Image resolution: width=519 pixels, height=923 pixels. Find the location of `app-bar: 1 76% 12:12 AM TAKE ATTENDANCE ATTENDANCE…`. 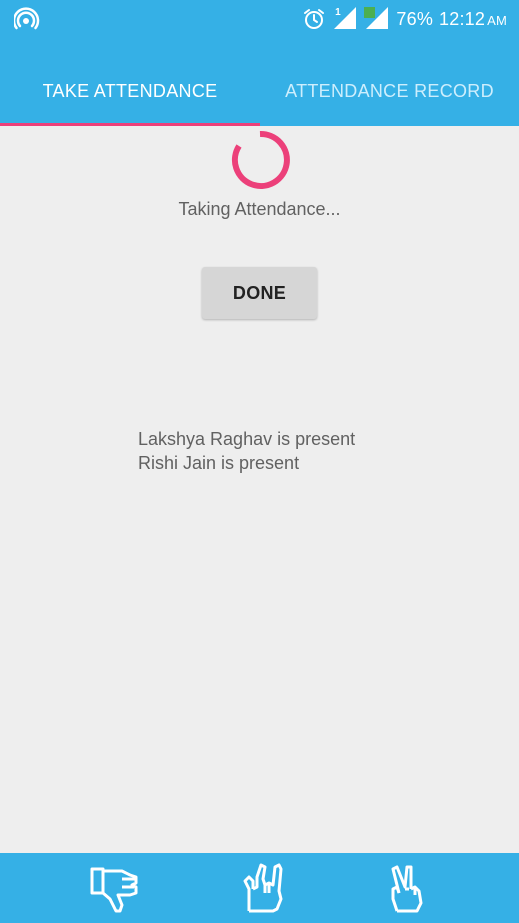

app-bar: 1 76% 12:12 AM TAKE ATTENDANCE ATTENDANCE… is located at coordinates (259, 63).